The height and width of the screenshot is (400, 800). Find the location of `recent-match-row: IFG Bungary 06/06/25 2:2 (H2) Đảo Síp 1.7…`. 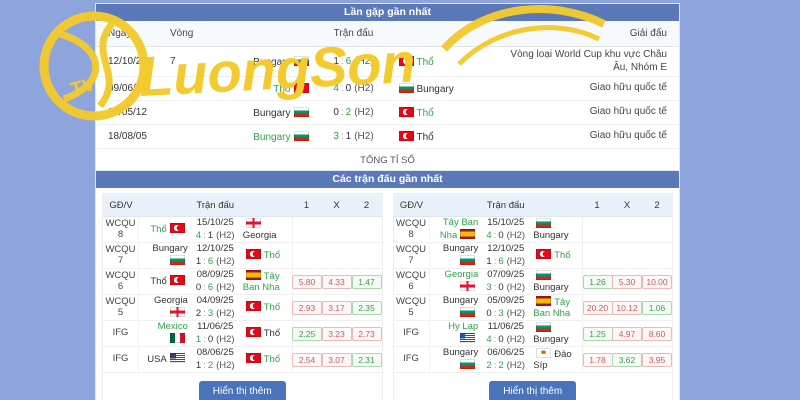

recent-match-row: IFG Bungary 06/06/25 2:2 (H2) Đảo Síp 1.7… is located at coordinates (532, 360).